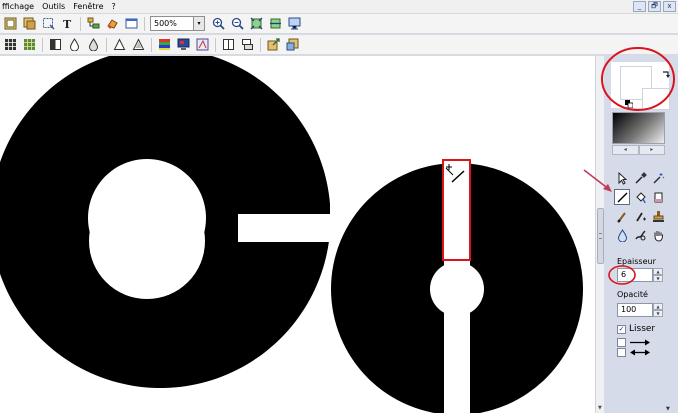  I want to click on fit-width-icon, so click(275, 24).